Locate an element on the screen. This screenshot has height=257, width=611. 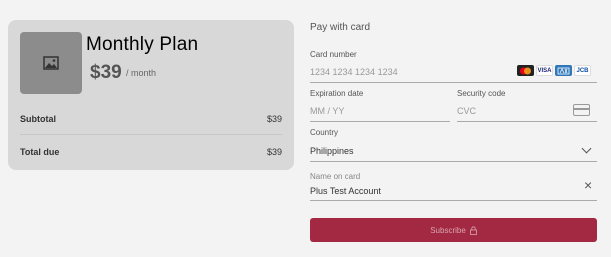
total-label: Total due is located at coordinates (40, 152).